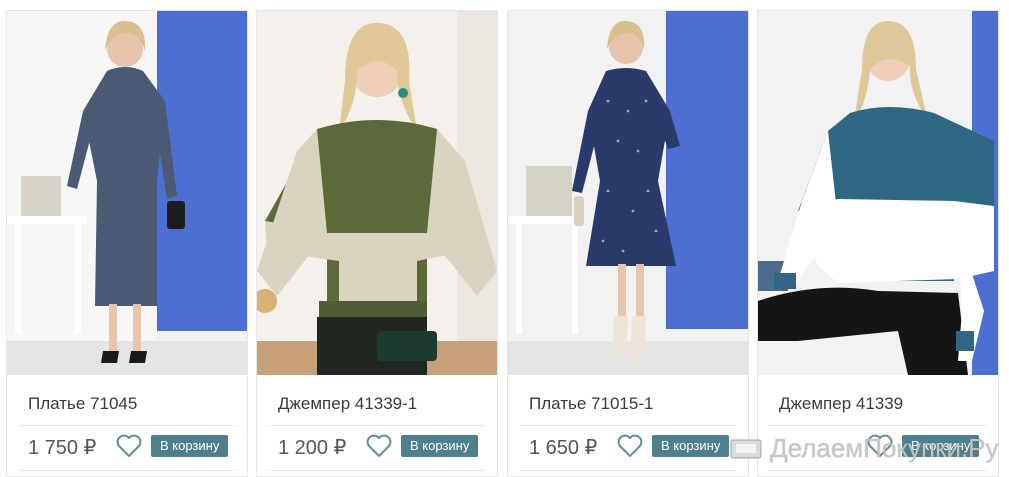  Describe the element at coordinates (841, 404) in the screenshot. I see `product-title: Джемпер 41339` at that location.